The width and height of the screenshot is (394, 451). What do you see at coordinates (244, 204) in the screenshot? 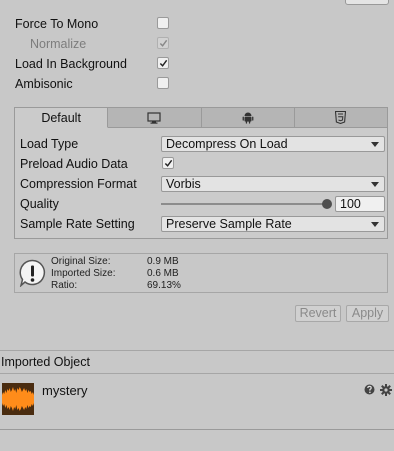
I see `quality-slider-track` at bounding box center [244, 204].